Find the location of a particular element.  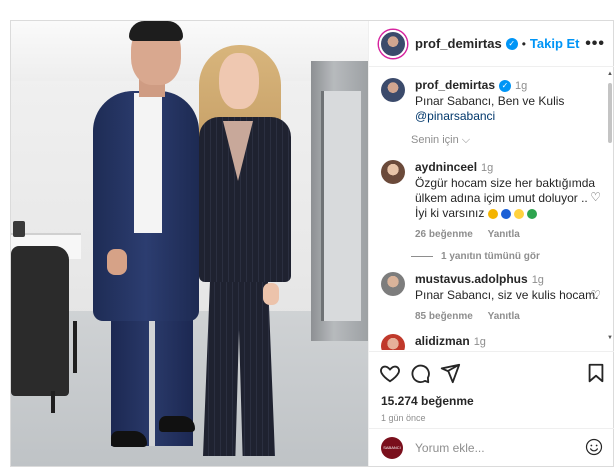

comment-text: Pınar Sabancı, siz ve kulis hocam. is located at coordinates (507, 295).